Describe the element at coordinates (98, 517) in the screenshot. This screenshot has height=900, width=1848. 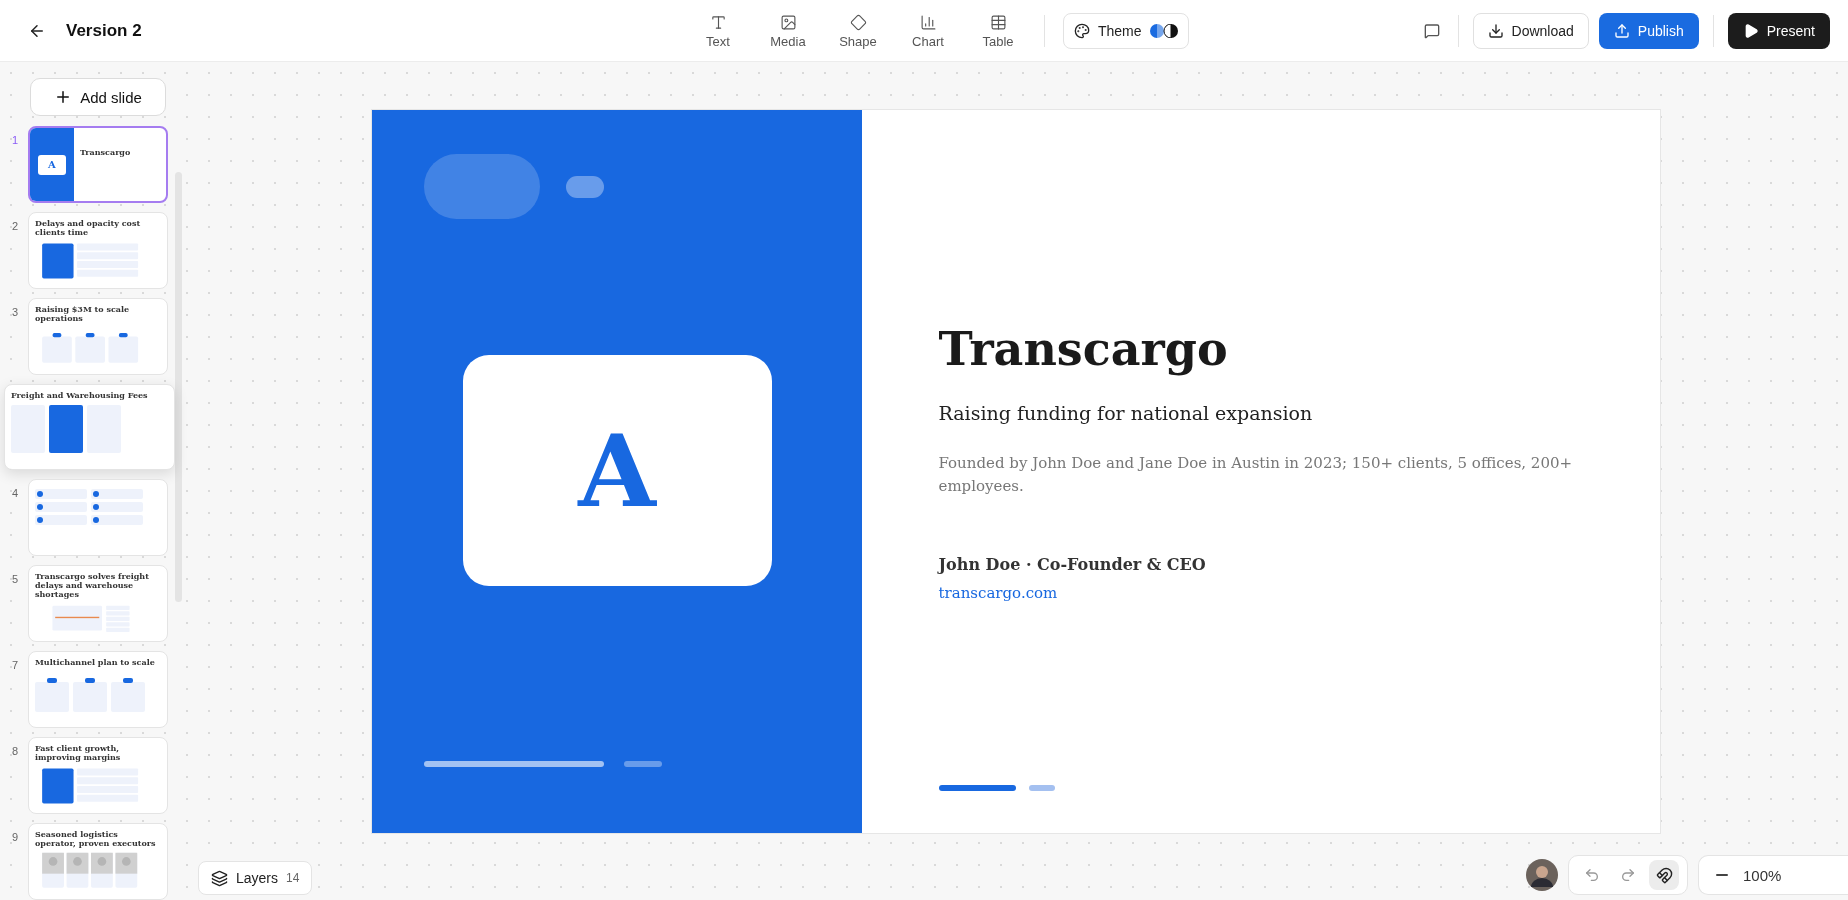
I see `slide-thumbnail` at that location.